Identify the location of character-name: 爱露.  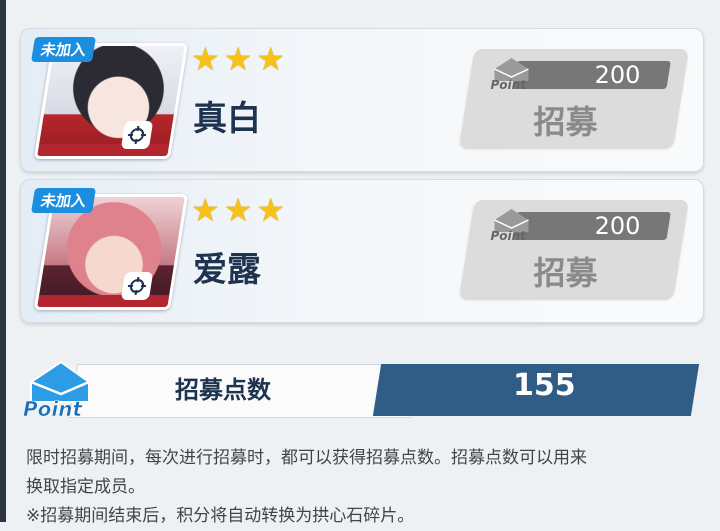
(227, 270).